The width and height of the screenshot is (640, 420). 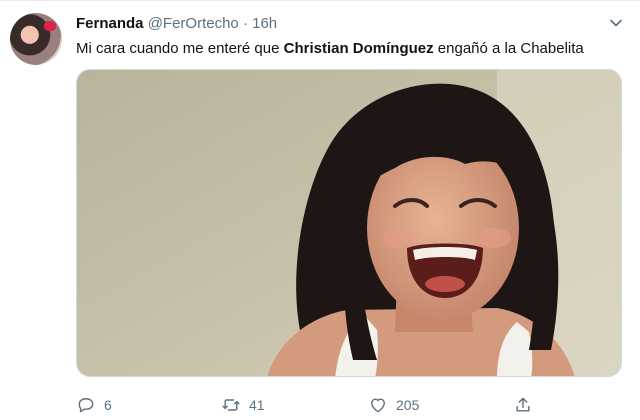 I want to click on tweet-header: Fernanda @FerOrtecho · 16h, so click(x=176, y=24).